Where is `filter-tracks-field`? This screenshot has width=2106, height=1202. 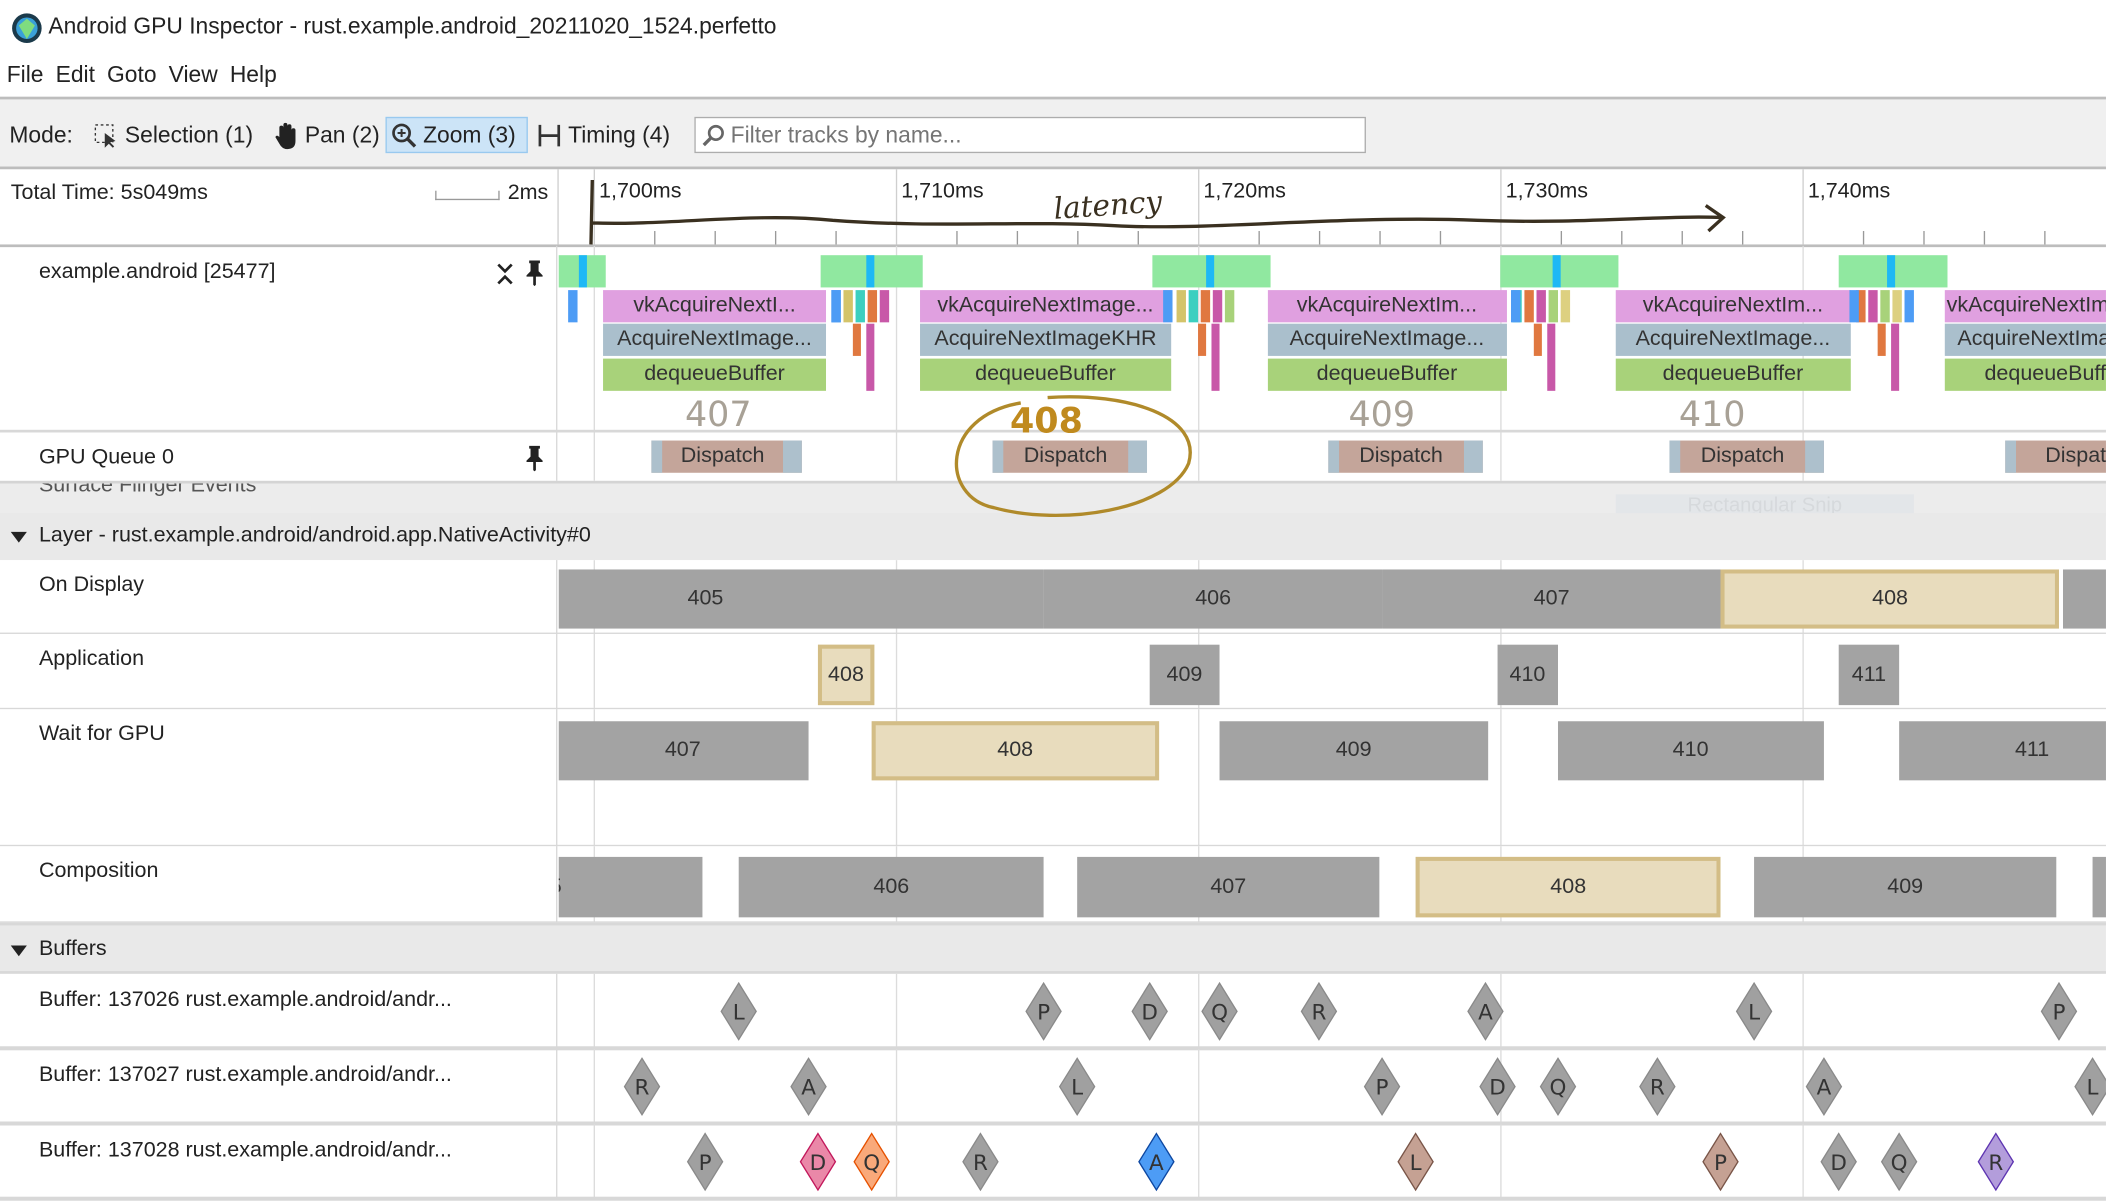
filter-tracks-field is located at coordinates (1030, 135).